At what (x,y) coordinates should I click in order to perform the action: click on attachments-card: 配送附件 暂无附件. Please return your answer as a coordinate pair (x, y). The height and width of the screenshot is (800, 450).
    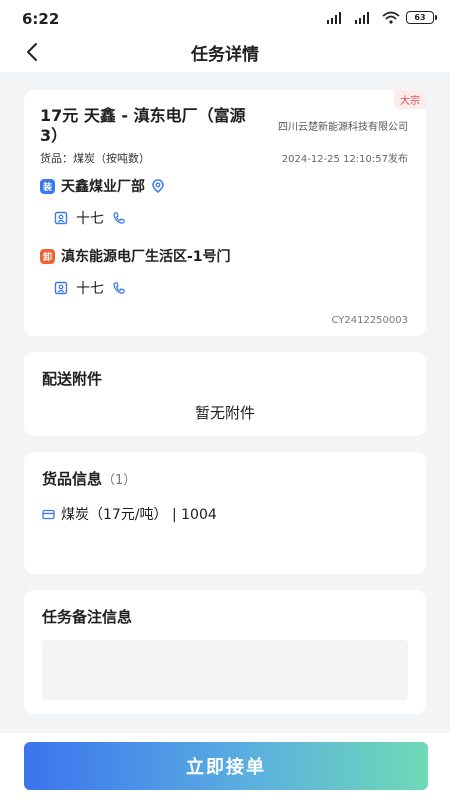
    Looking at the image, I should click on (225, 394).